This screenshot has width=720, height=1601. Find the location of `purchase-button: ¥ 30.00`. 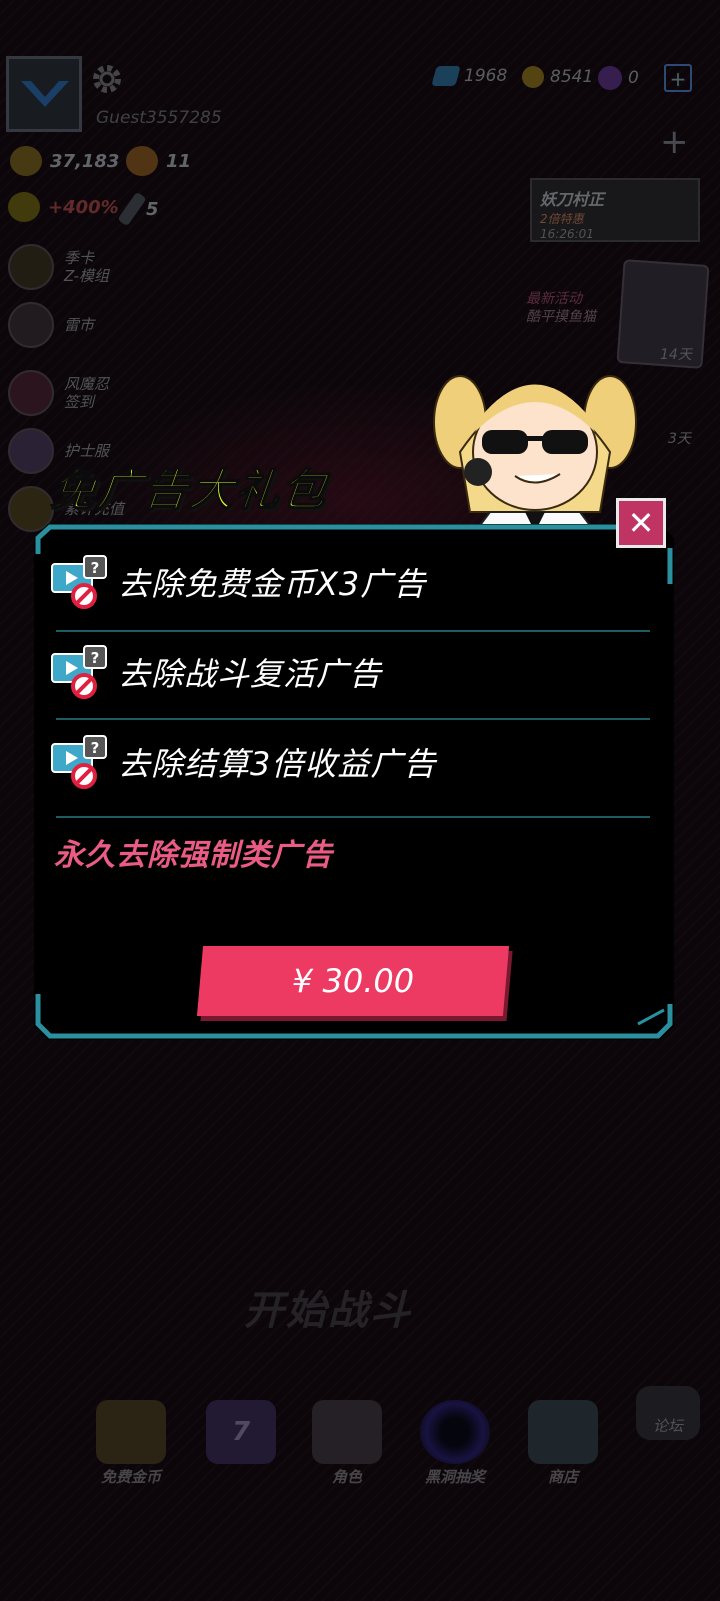

purchase-button: ¥ 30.00 is located at coordinates (353, 981).